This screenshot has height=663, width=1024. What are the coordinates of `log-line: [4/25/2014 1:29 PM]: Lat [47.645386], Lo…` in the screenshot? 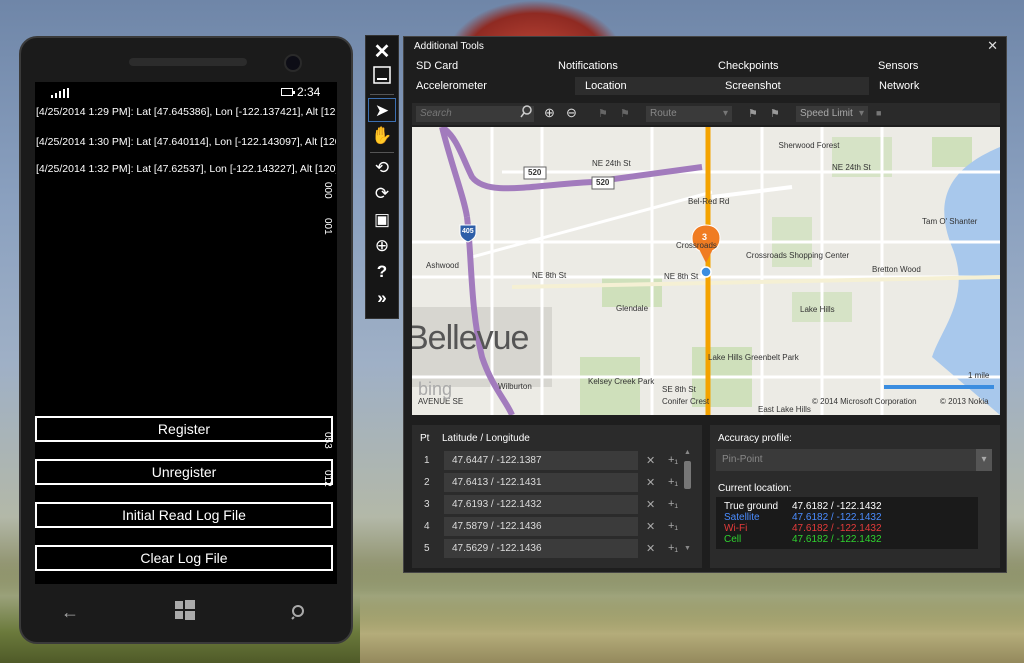 It's located at (186, 112).